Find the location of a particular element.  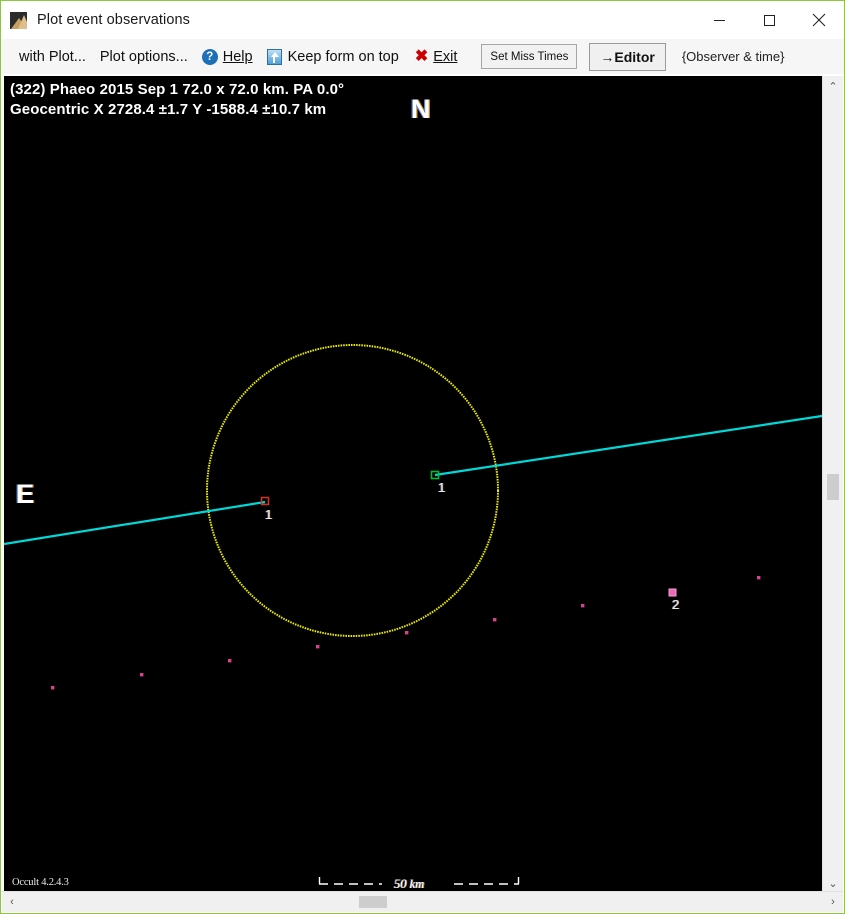

menu-exit: ✖ Exit is located at coordinates (443, 56).